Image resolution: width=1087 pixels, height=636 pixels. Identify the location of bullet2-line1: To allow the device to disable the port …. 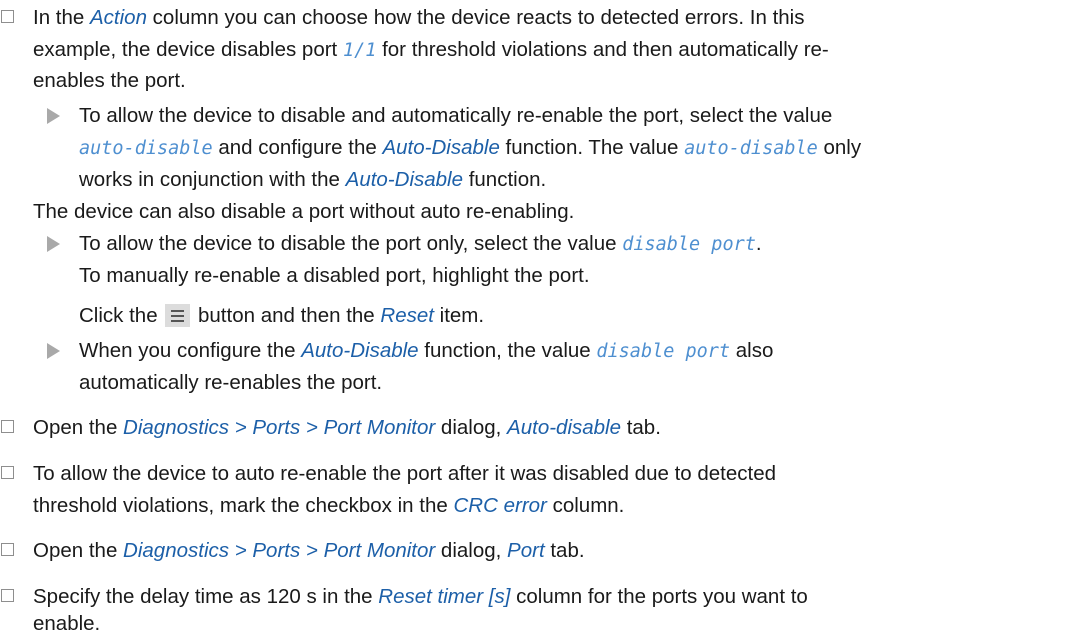
(420, 243).